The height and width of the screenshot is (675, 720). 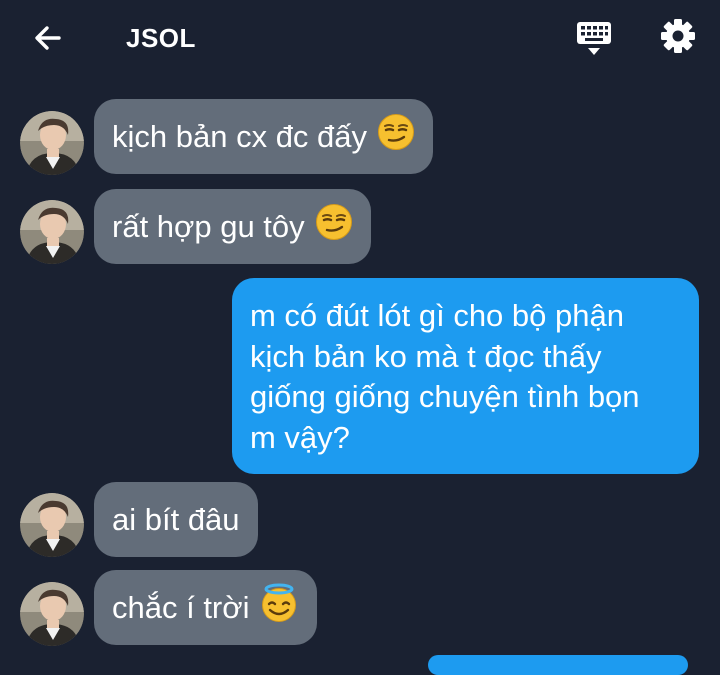 I want to click on message-text-line: kịch bản ko mà t đọc thấy, so click(x=426, y=356).